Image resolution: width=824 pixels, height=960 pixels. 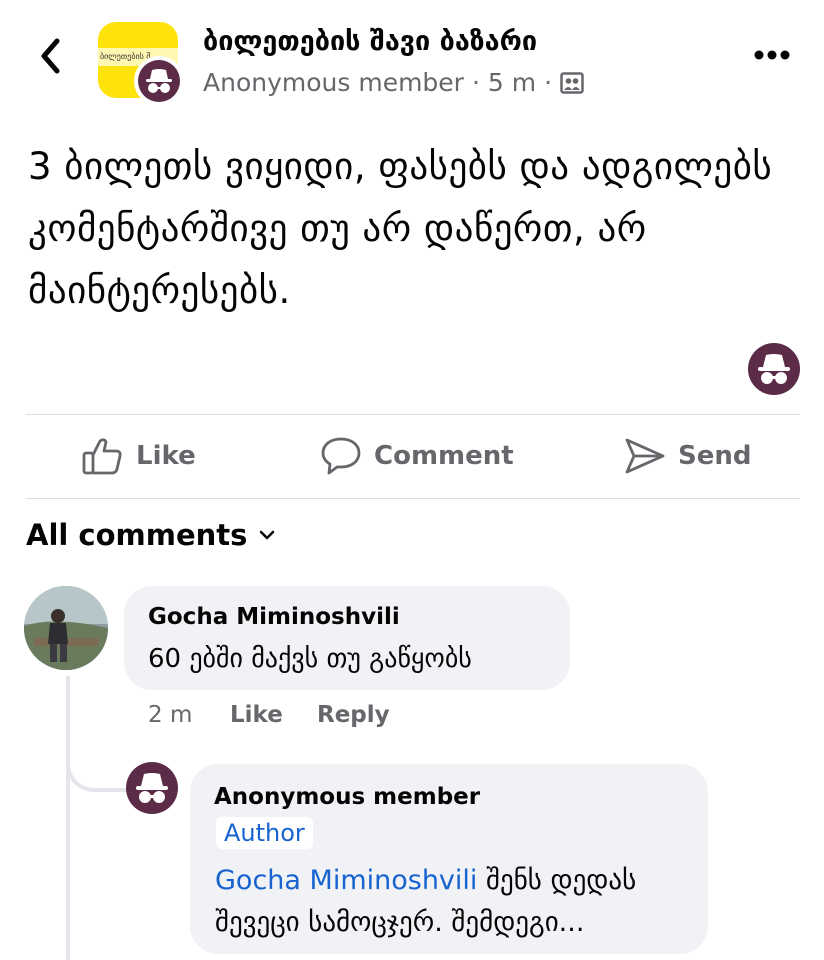 What do you see at coordinates (347, 797) in the screenshot?
I see `reply-author: Anonymous member` at bounding box center [347, 797].